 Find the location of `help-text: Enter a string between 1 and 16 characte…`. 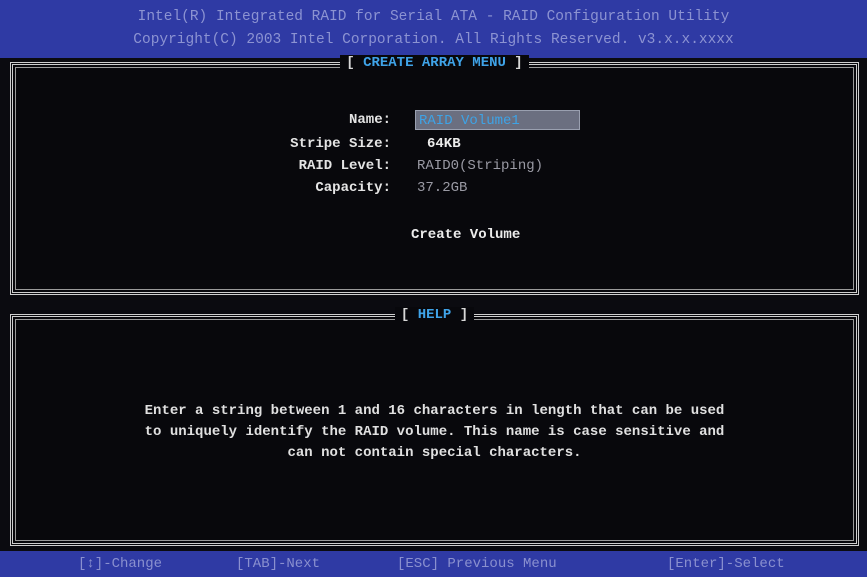

help-text: Enter a string between 1 and 16 characte… is located at coordinates (434, 432).